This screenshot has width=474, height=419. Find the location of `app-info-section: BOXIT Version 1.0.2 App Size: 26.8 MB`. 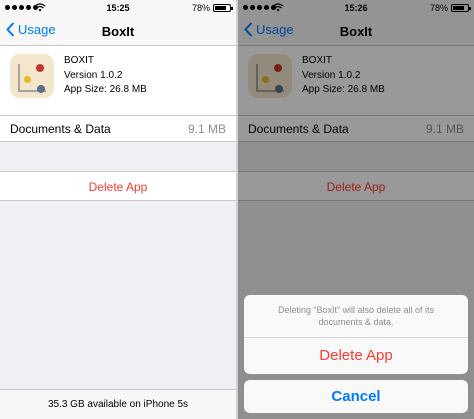

app-info-section: BOXIT Version 1.0.2 App Size: 26.8 MB is located at coordinates (118, 80).